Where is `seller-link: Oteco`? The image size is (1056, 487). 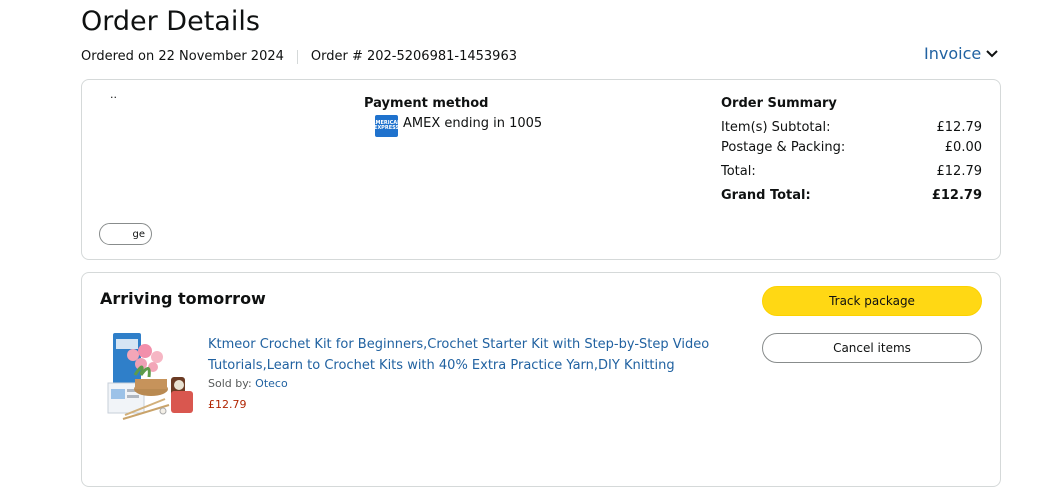
seller-link: Oteco is located at coordinates (271, 383).